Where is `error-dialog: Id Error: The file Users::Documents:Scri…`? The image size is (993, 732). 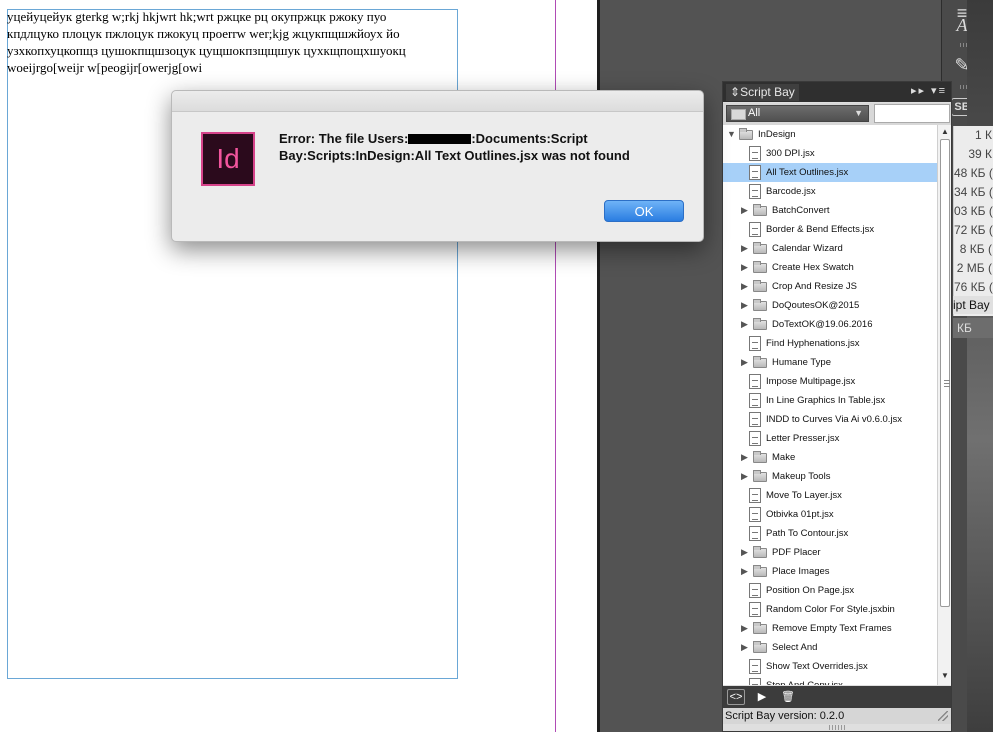 error-dialog: Id Error: The file Users::Documents:Scri… is located at coordinates (437, 166).